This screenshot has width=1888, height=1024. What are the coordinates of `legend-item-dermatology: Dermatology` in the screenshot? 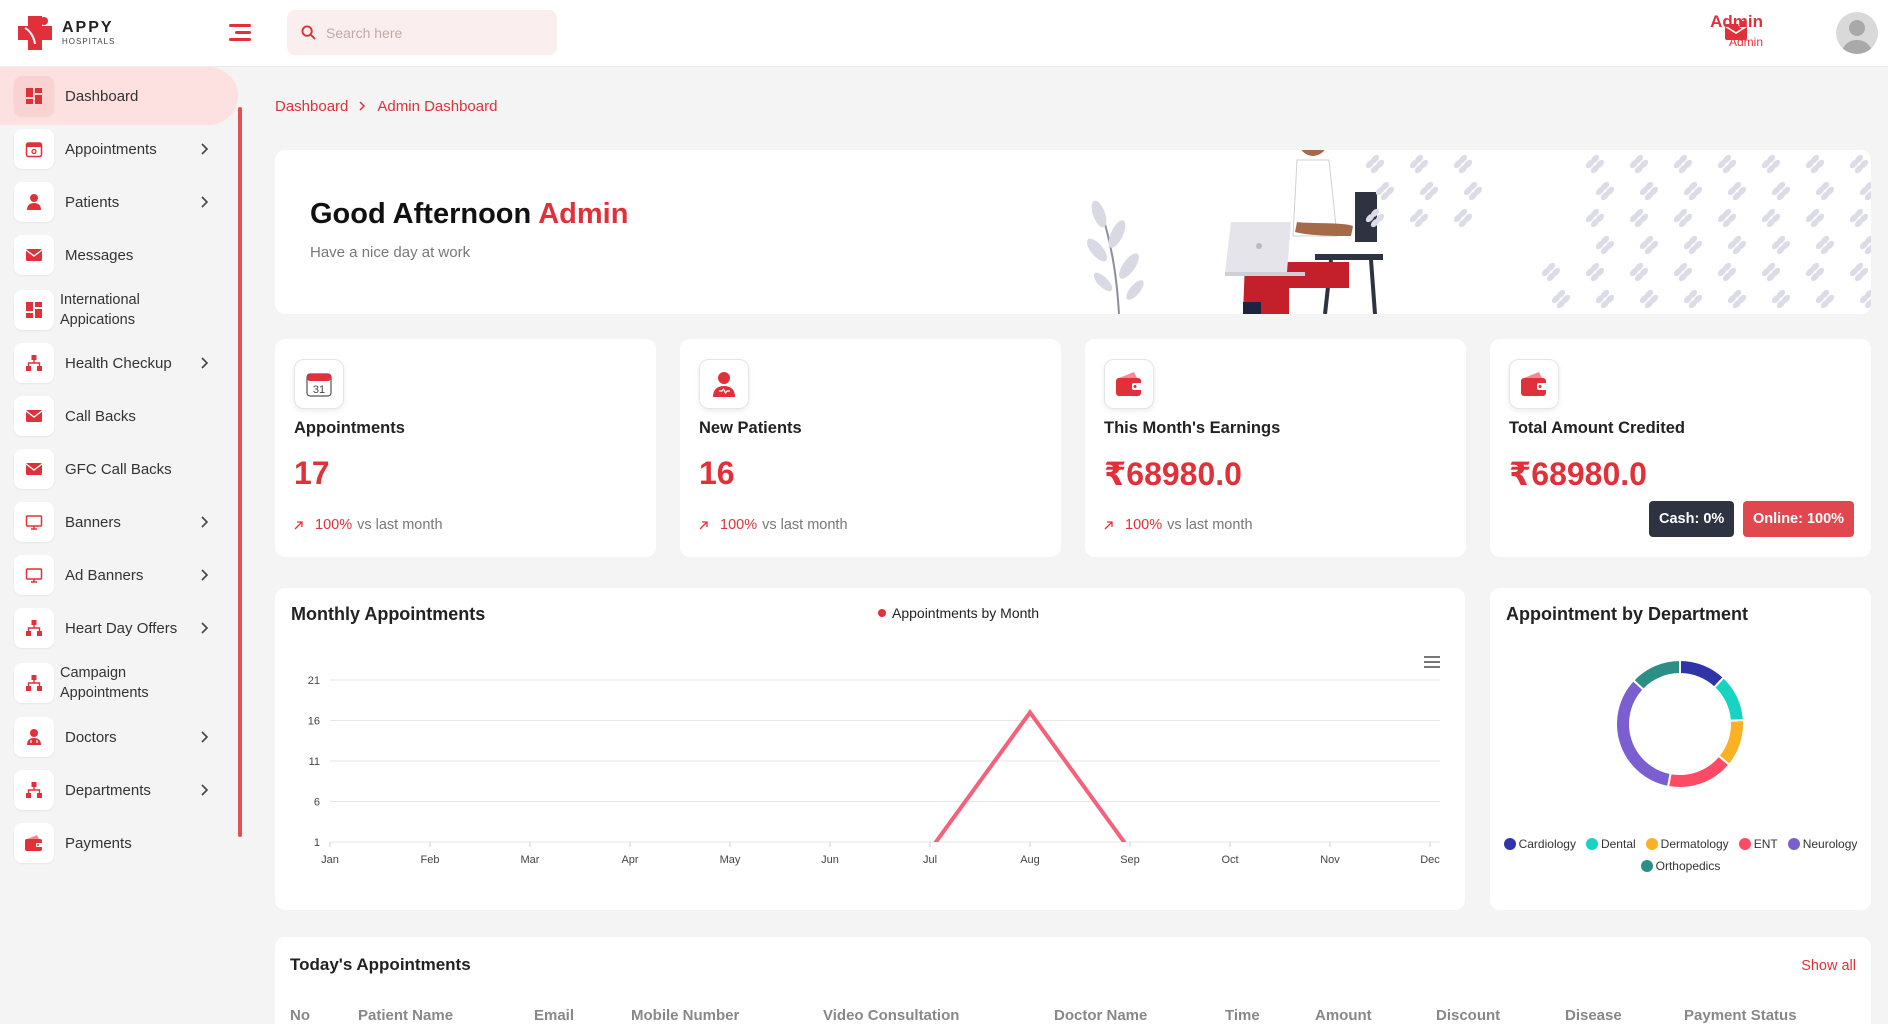 It's located at (1687, 844).